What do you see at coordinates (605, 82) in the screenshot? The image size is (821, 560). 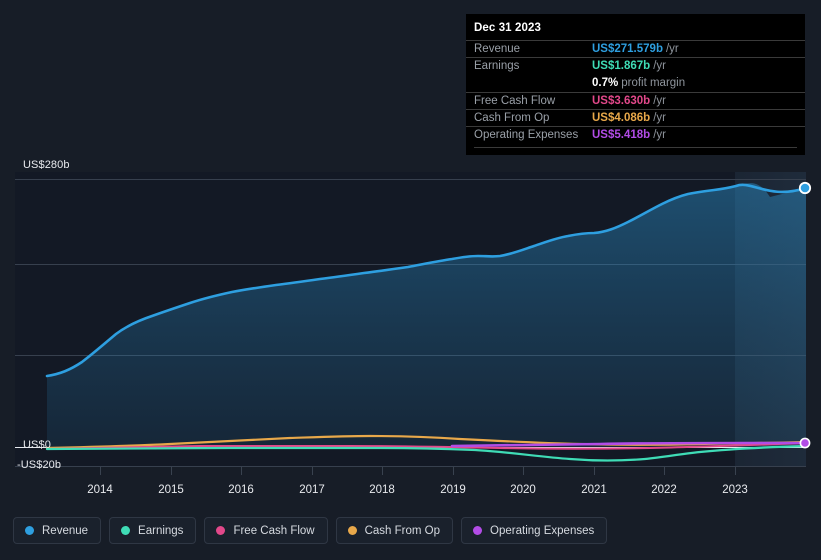 I see `tooltip-value-profit-margin: 0.7%` at bounding box center [605, 82].